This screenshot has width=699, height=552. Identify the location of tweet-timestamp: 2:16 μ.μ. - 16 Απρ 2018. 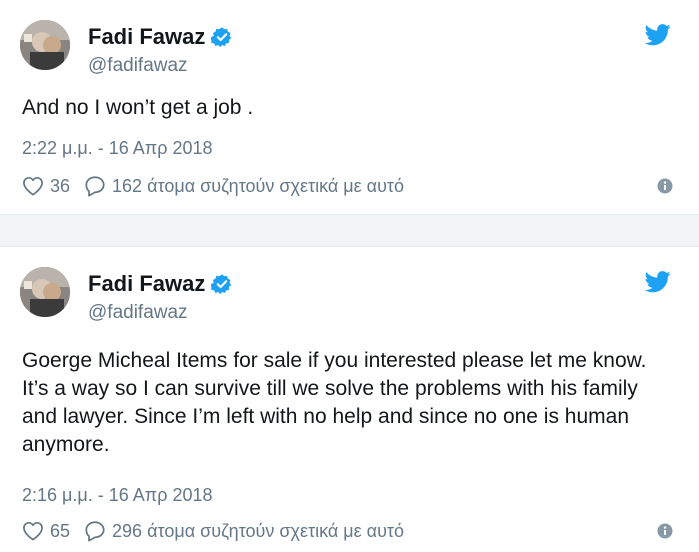
(117, 495).